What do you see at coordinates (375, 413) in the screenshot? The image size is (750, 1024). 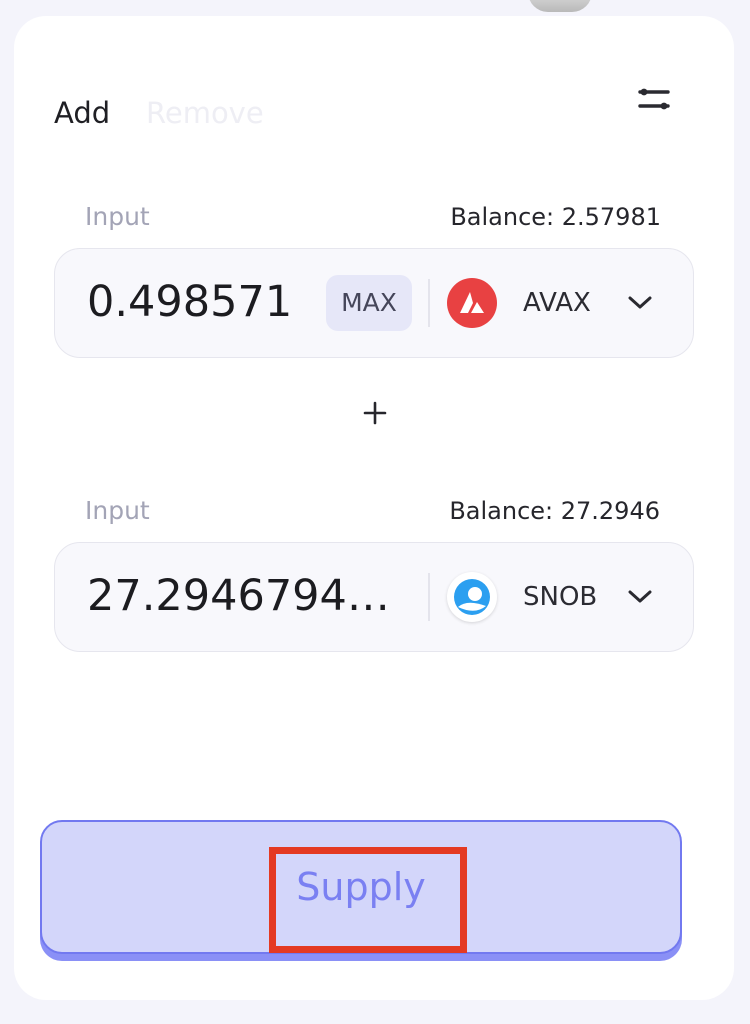 I see `plus-icon` at bounding box center [375, 413].